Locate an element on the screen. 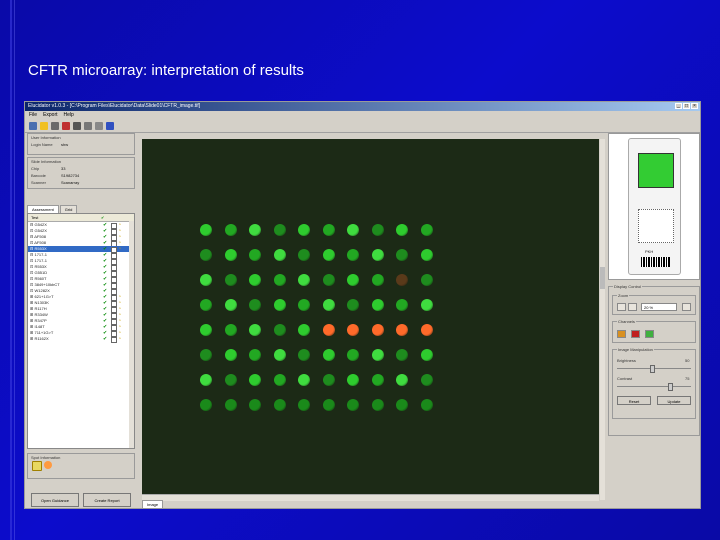  help-icon is located at coordinates (110, 125).